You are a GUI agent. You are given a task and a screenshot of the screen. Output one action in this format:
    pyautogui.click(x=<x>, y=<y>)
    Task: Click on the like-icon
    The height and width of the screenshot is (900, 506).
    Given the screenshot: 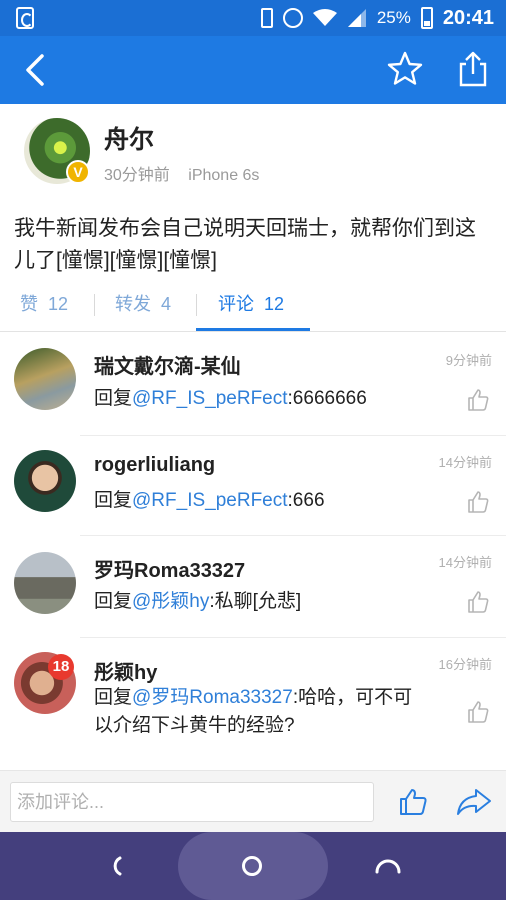 What is the action you would take?
    pyautogui.click(x=413, y=802)
    